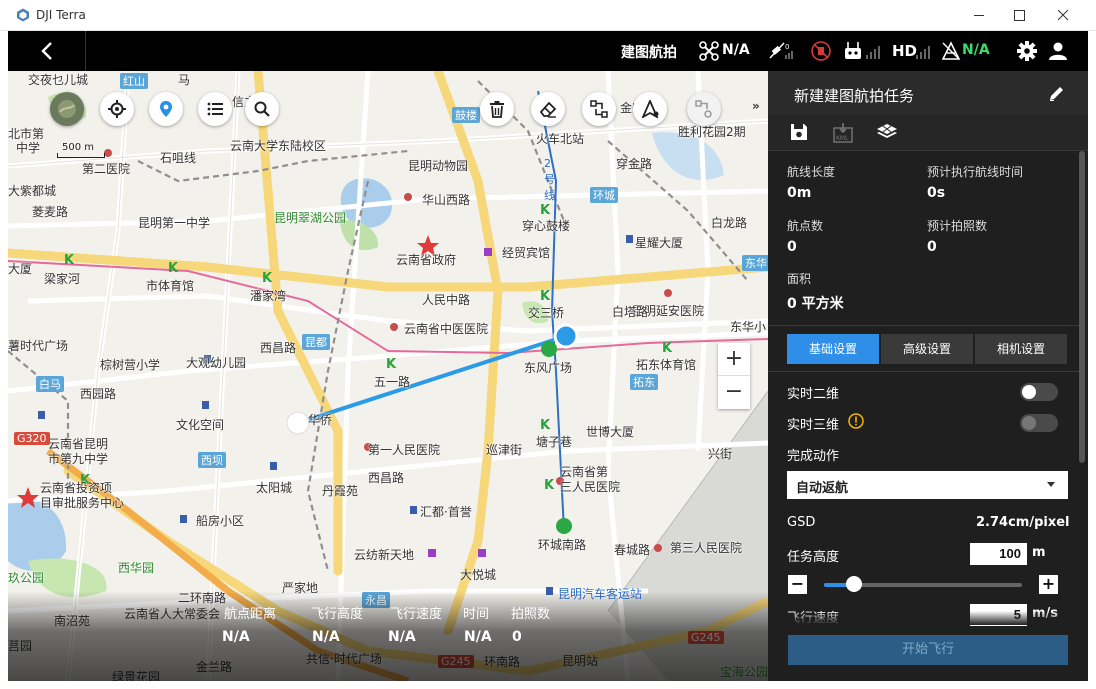 The image size is (1096, 689). Describe the element at coordinates (928, 133) in the screenshot. I see `panel-toolbar: KML` at that location.